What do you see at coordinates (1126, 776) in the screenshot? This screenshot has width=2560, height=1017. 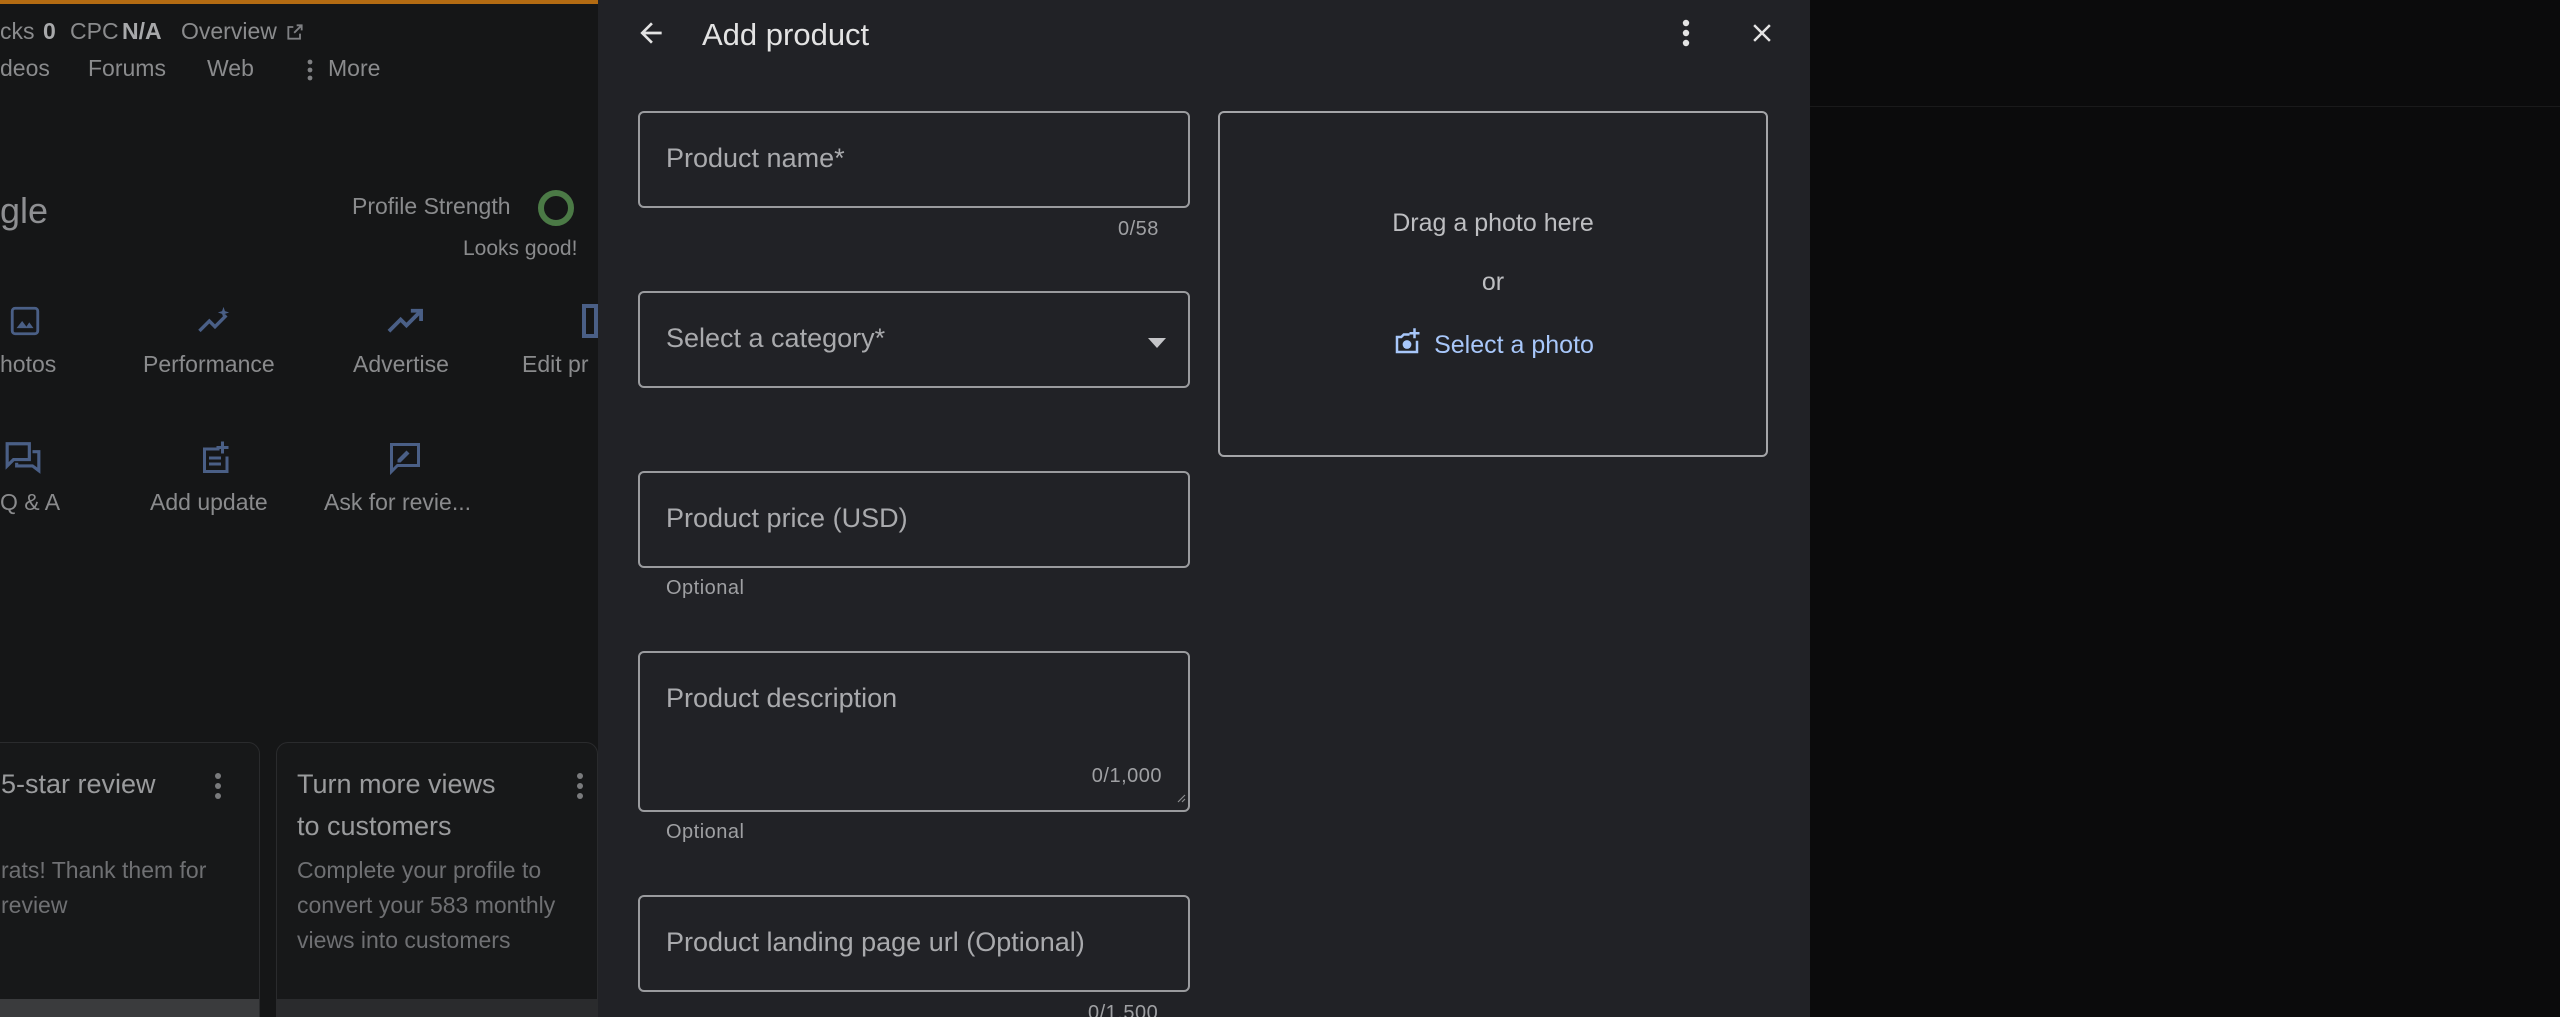 I see `product-description-counter: 0/1,000` at bounding box center [1126, 776].